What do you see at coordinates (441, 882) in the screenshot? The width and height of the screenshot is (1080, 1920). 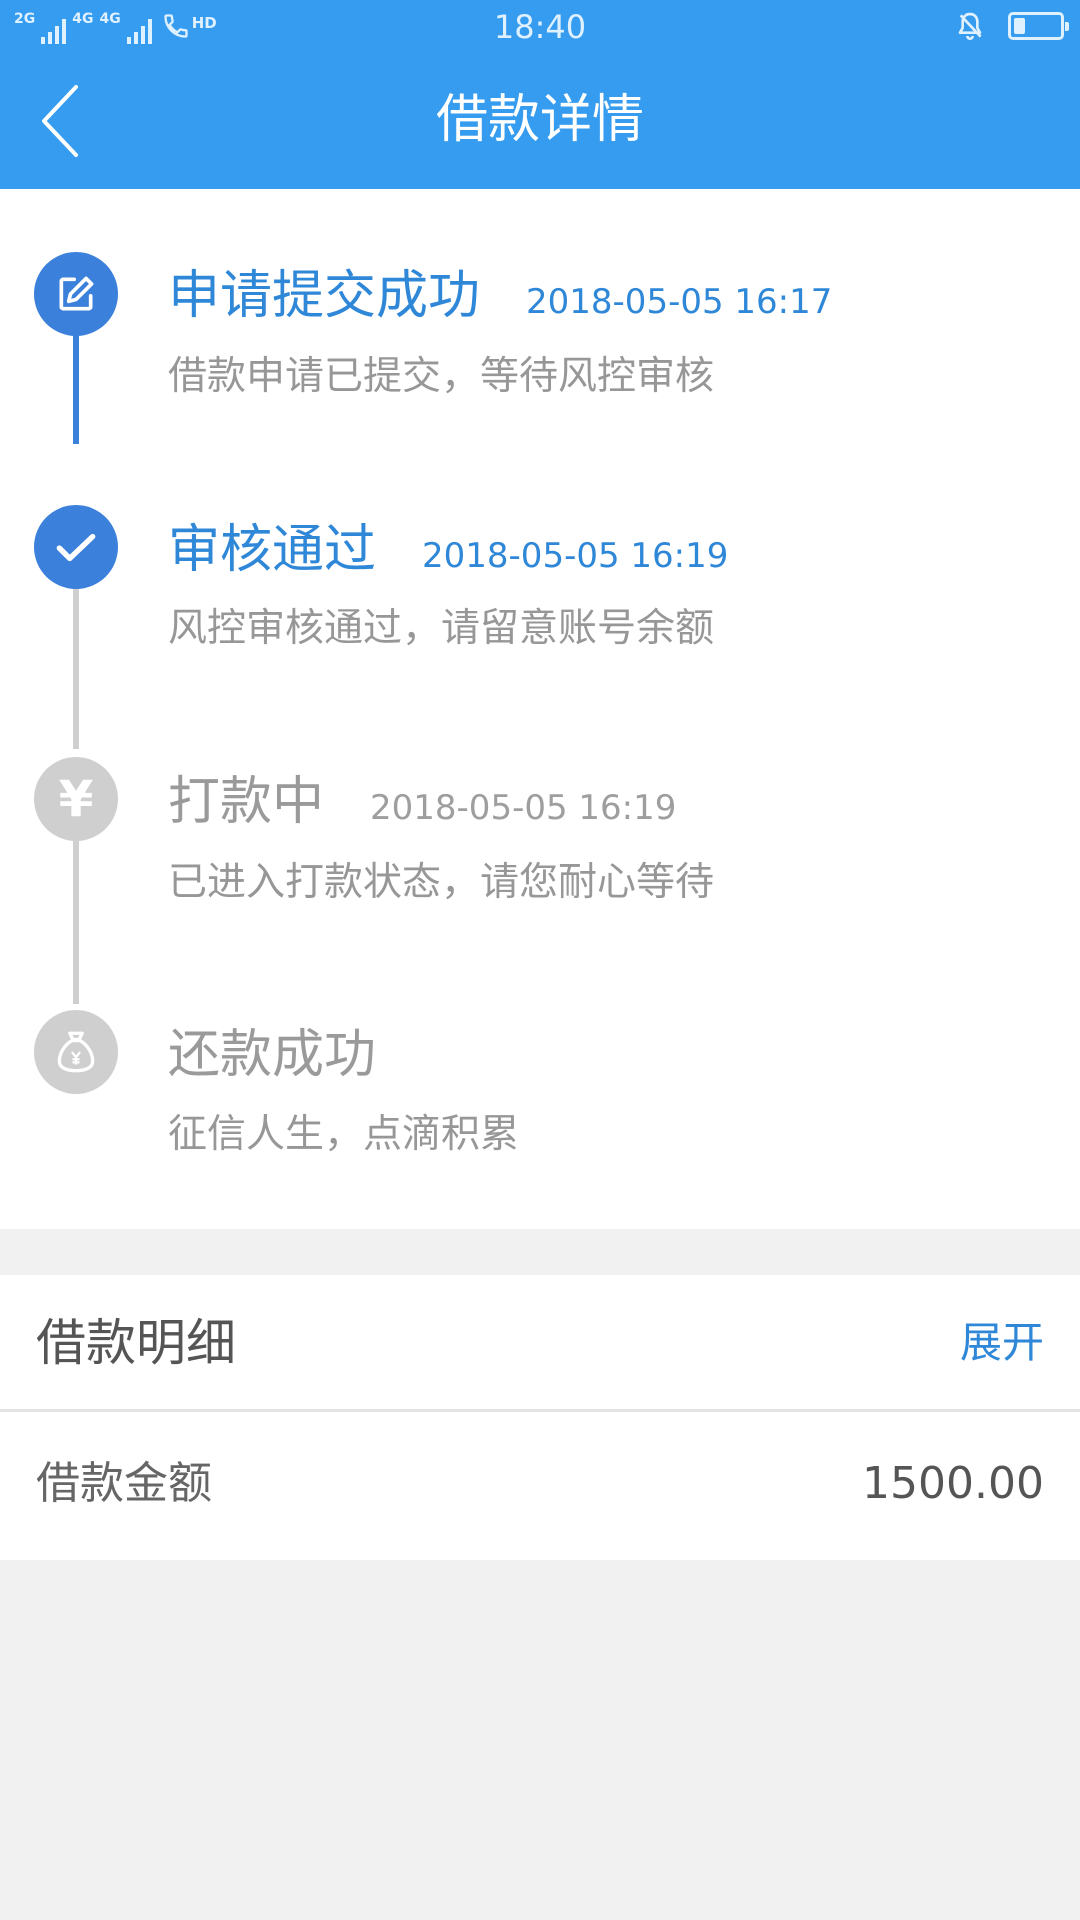 I see `step-3-description: 已进入打款状态，请您耐心等待` at bounding box center [441, 882].